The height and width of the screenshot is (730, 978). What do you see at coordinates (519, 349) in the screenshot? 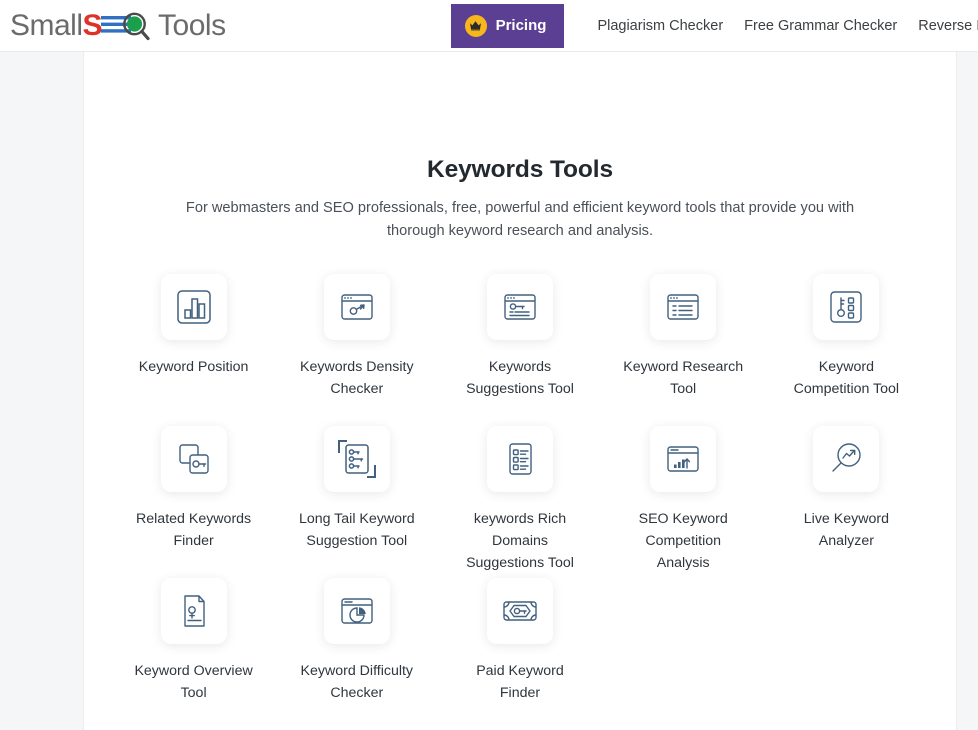
I see `tool-card-keywords-suggestions-tool: Keywords Suggestions Tool` at bounding box center [519, 349].